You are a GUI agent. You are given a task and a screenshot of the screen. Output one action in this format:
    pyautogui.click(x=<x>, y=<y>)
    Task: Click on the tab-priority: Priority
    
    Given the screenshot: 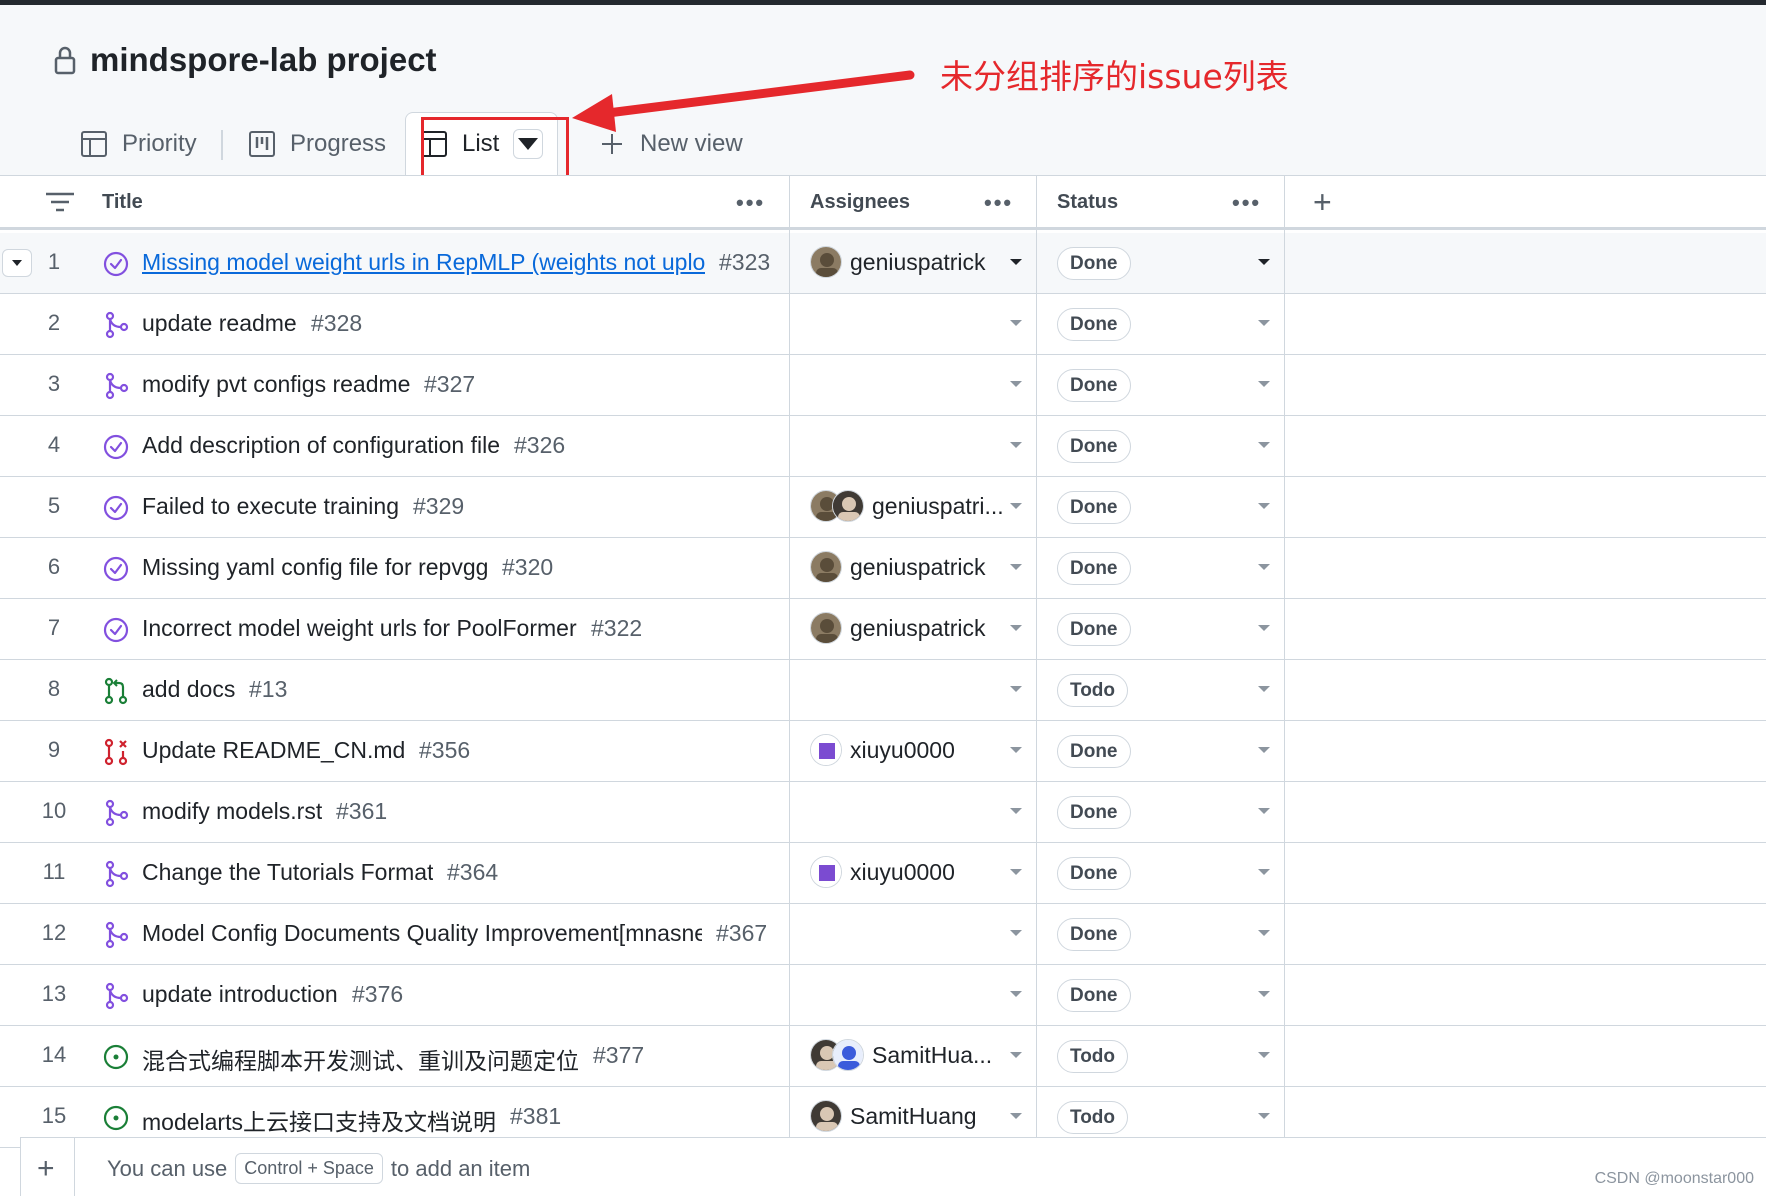 What is the action you would take?
    pyautogui.click(x=138, y=143)
    